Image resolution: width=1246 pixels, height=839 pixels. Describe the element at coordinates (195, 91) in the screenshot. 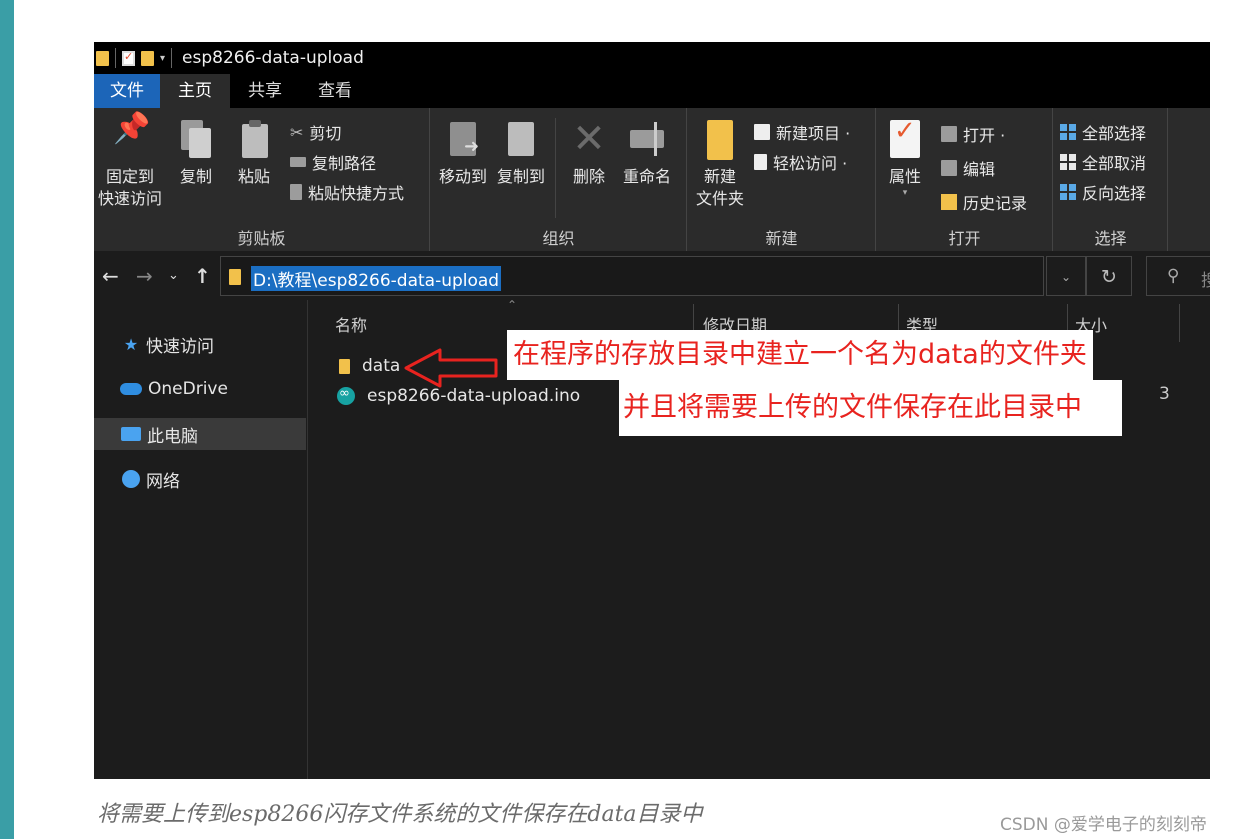

I see `tab-home: 主页` at that location.